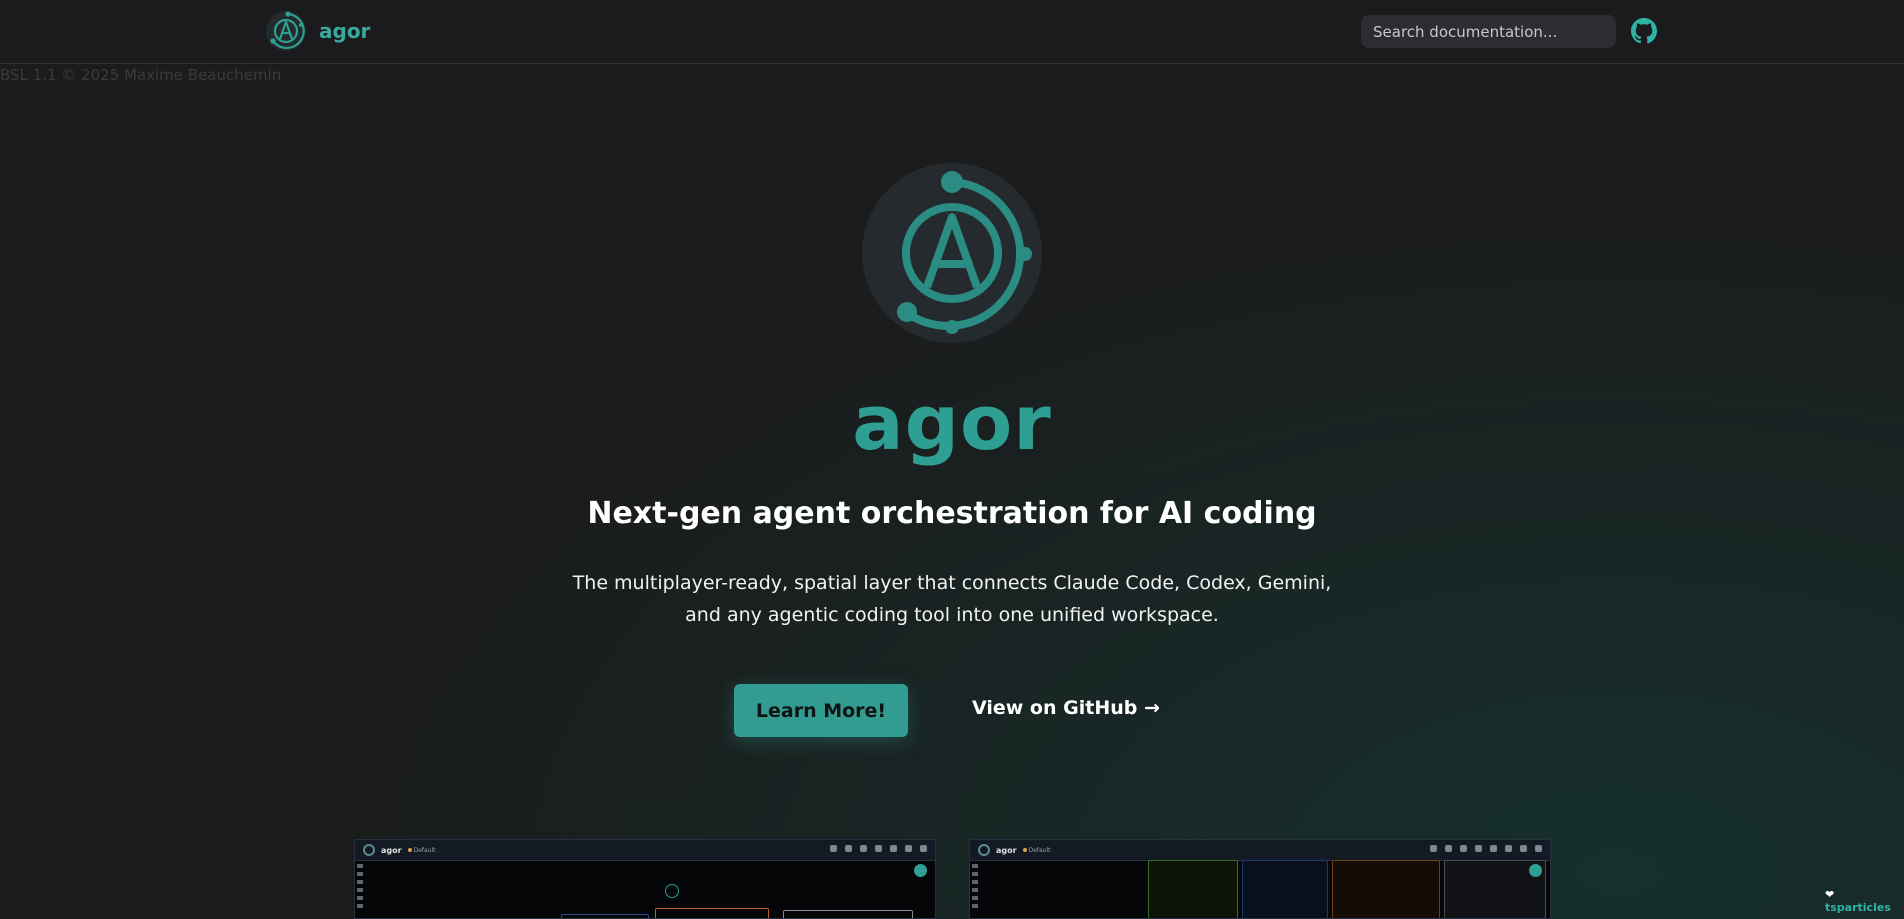 The image size is (1904, 919). Describe the element at coordinates (345, 31) in the screenshot. I see `brand-name: agor` at that location.